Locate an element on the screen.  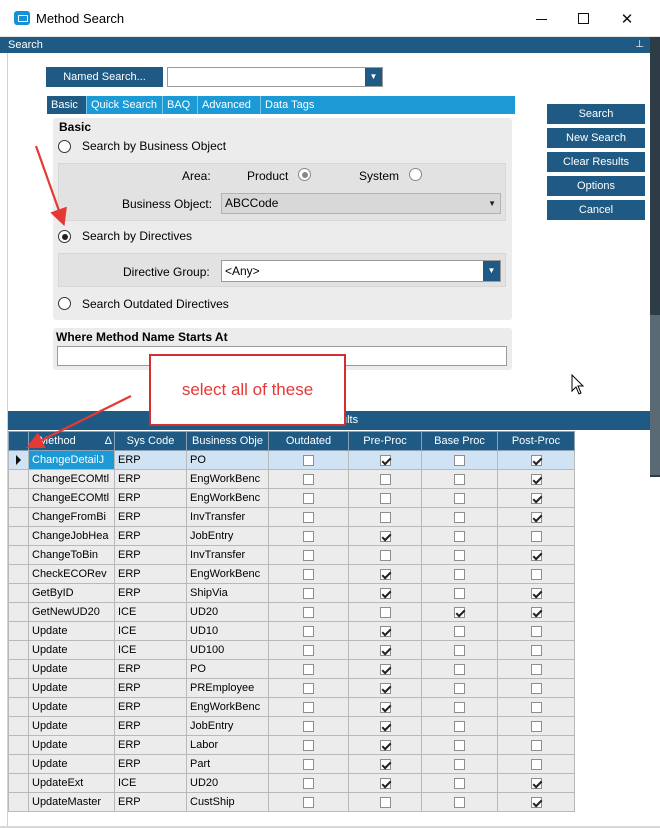
table-row: Update ERP EngWorkBenc is located at coordinates (291, 707).